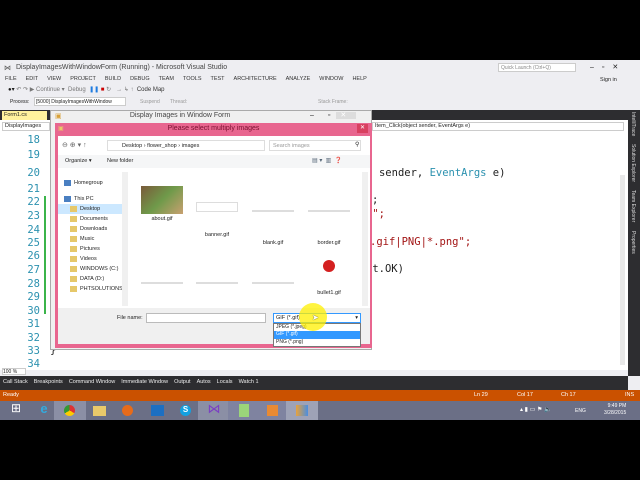  What do you see at coordinates (329, 216) in the screenshot?
I see `file-item: border.gif` at bounding box center [329, 216].